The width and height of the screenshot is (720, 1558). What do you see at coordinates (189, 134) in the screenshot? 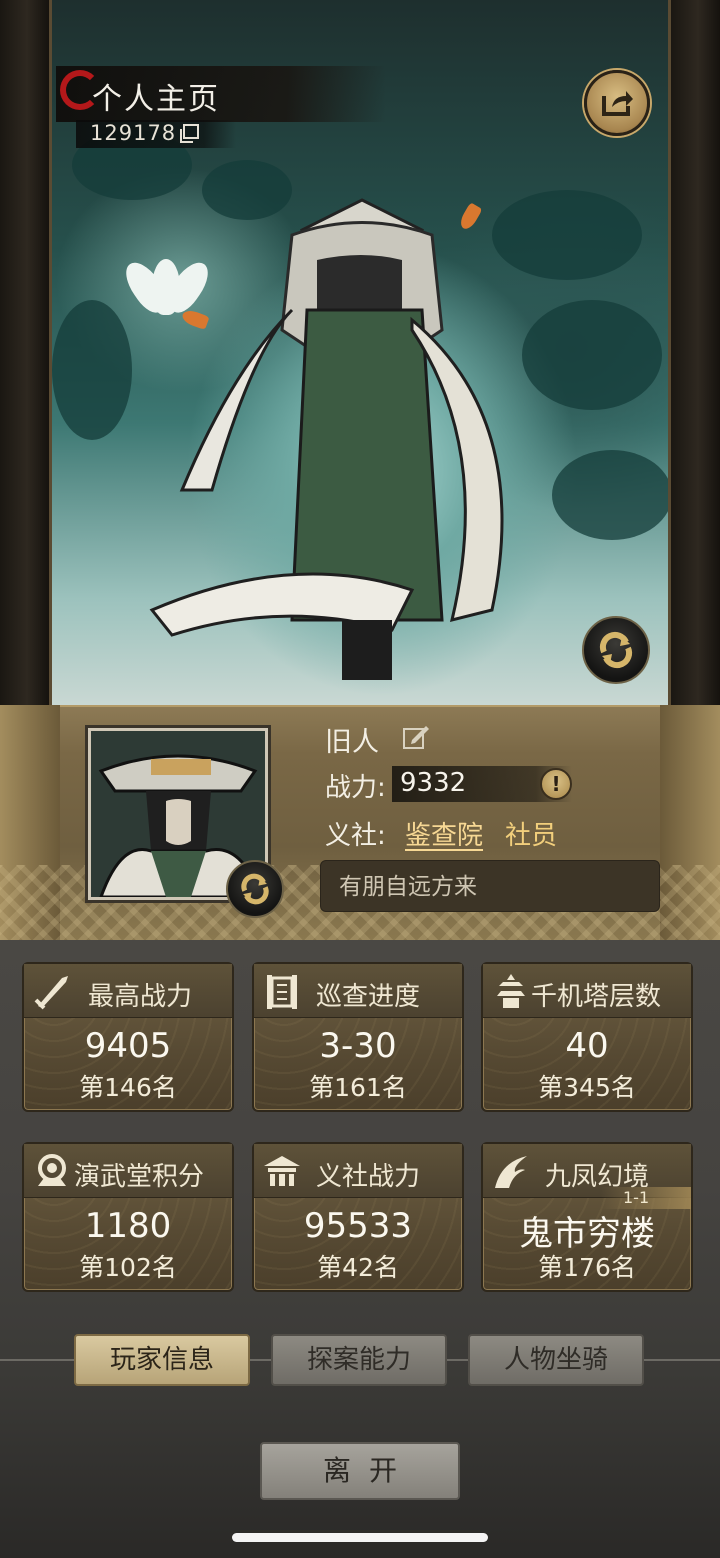
I see `copy-icon` at bounding box center [189, 134].